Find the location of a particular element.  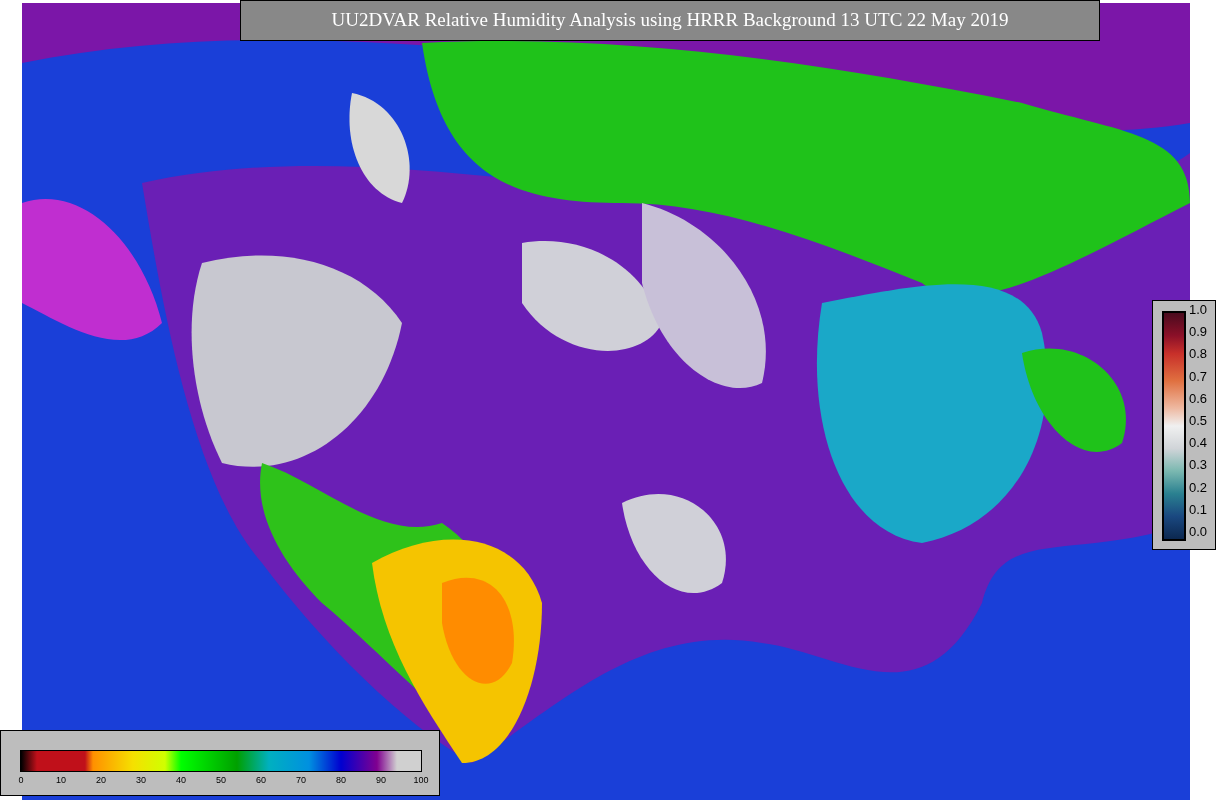

tick-label: 0.7 is located at coordinates (1198, 376).